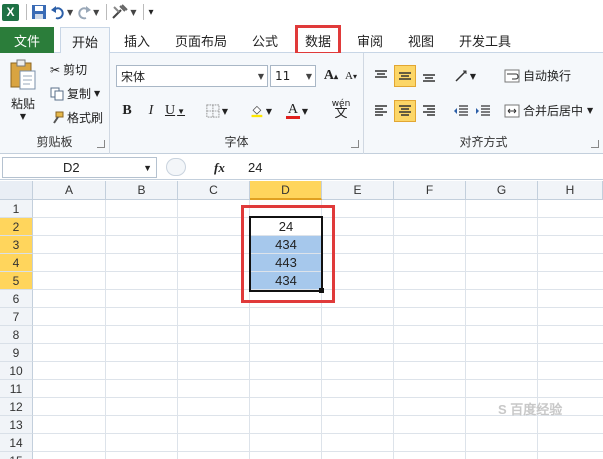 Image resolution: width=603 pixels, height=459 pixels. I want to click on column-header-d: D, so click(286, 190).